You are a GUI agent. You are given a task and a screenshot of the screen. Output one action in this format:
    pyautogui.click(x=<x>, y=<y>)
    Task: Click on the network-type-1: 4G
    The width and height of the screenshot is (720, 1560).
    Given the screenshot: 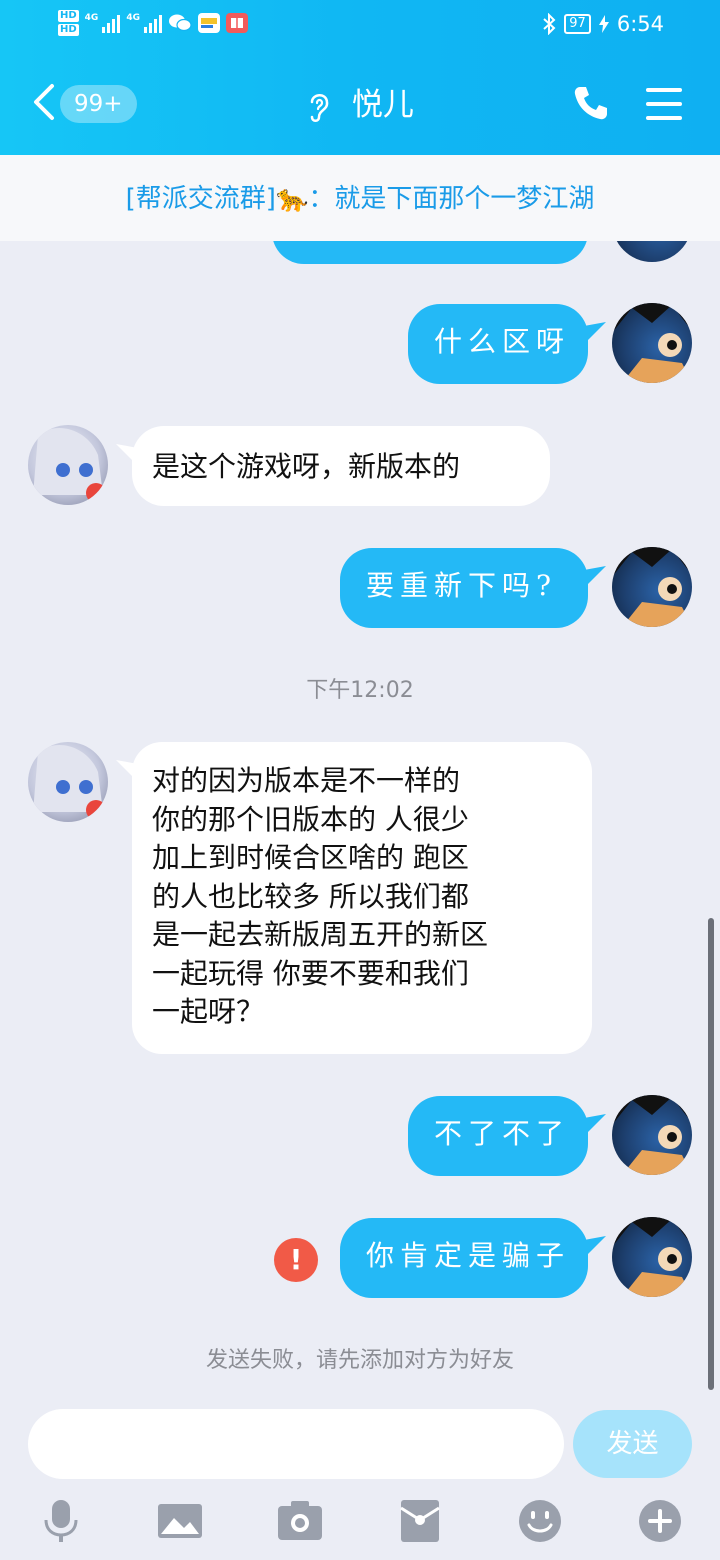 What is the action you would take?
    pyautogui.click(x=91, y=18)
    